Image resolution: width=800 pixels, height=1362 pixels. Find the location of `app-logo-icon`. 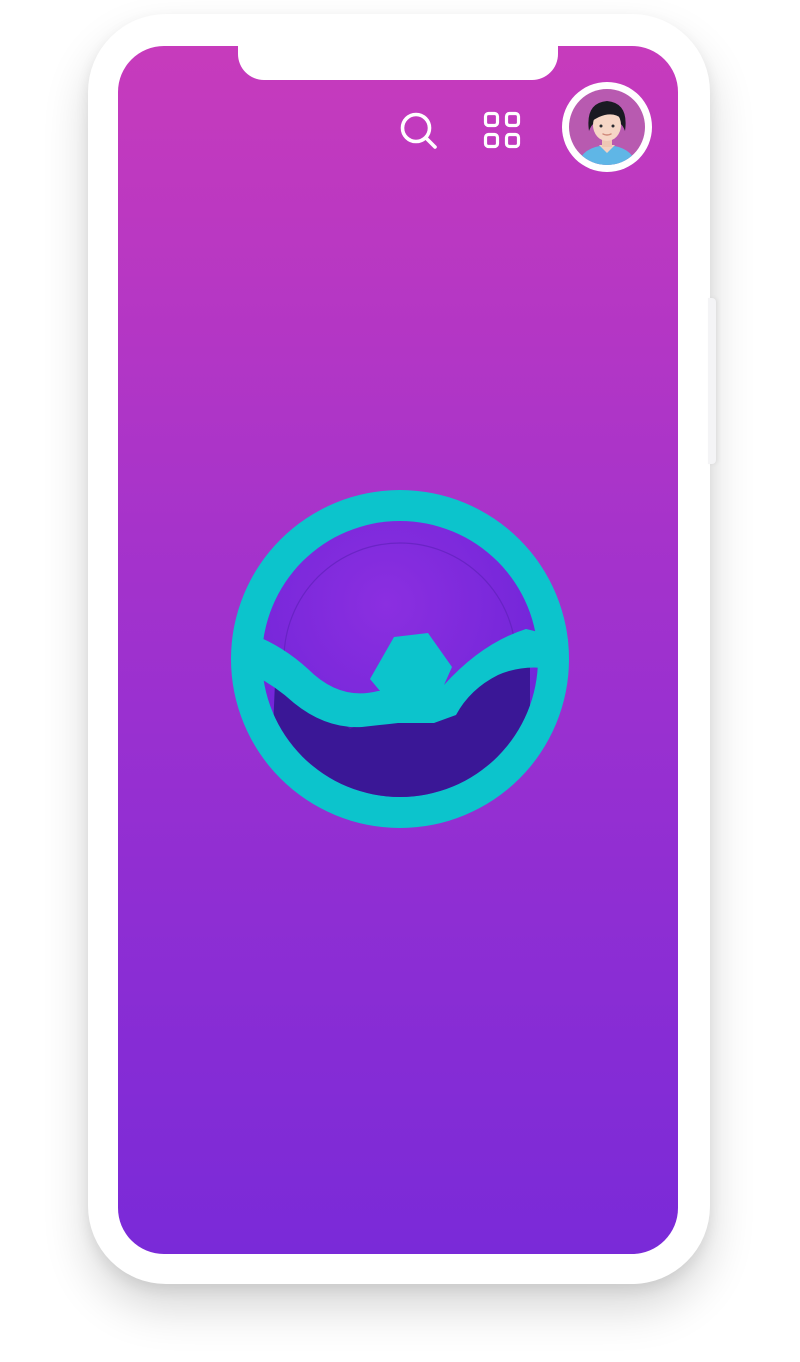

app-logo-icon is located at coordinates (400, 659).